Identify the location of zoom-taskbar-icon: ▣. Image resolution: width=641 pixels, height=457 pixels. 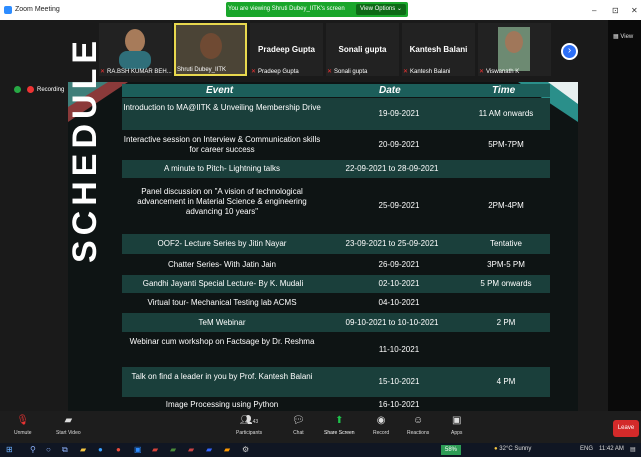
(138, 449).